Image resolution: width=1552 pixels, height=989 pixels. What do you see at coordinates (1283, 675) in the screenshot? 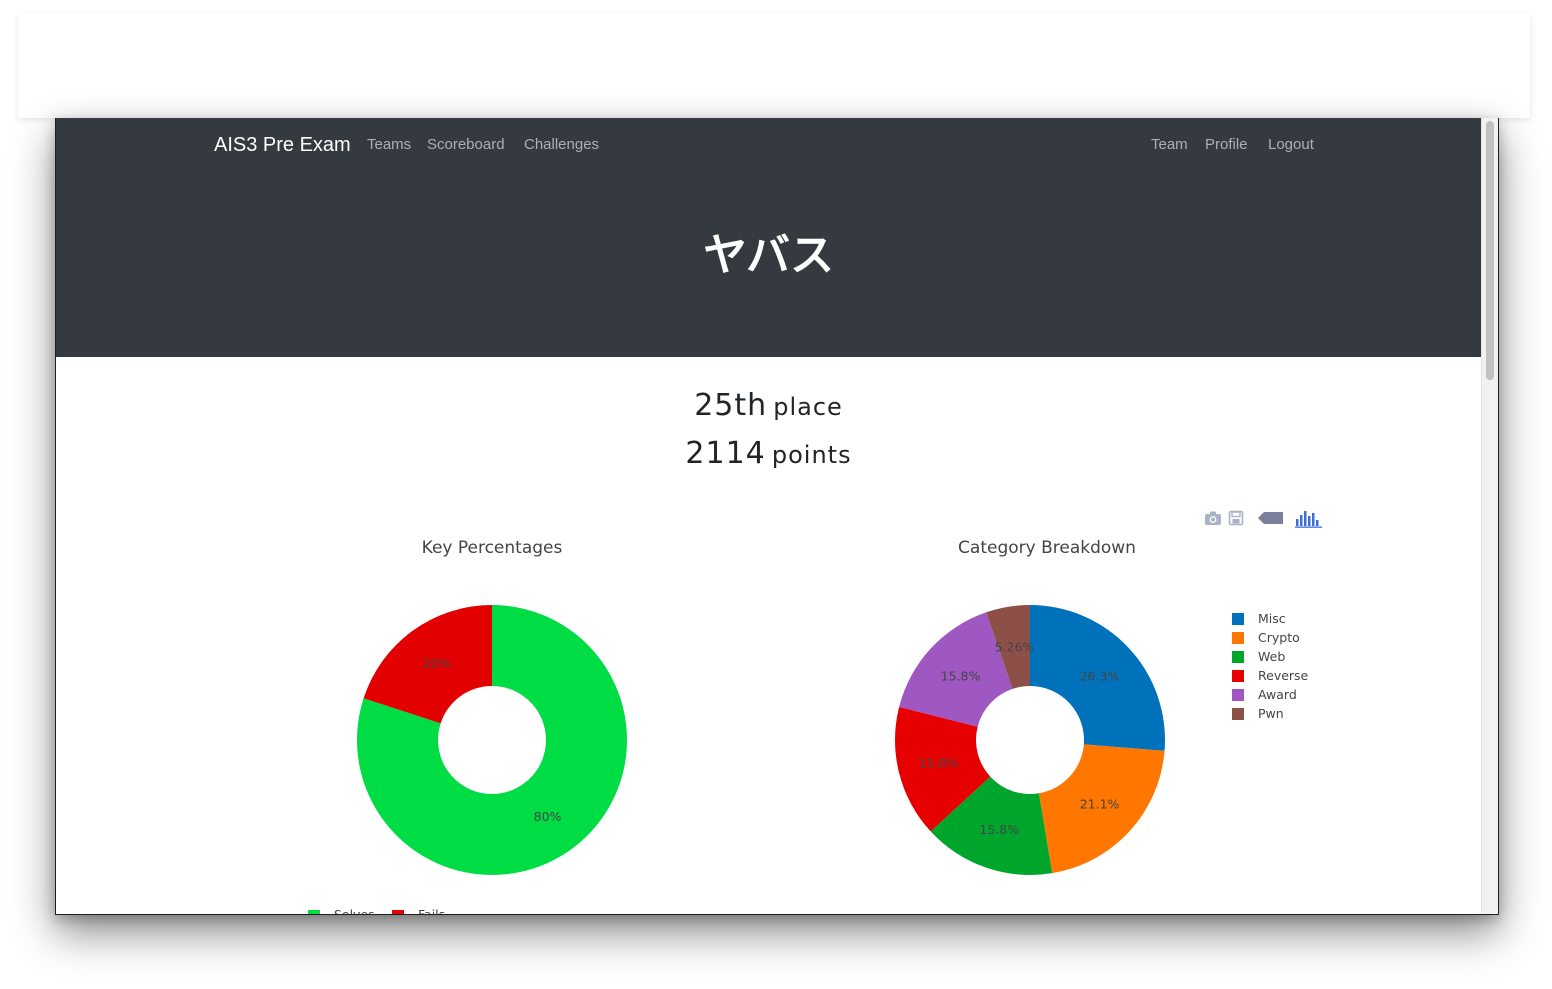
I see `legend-label: Reverse` at bounding box center [1283, 675].